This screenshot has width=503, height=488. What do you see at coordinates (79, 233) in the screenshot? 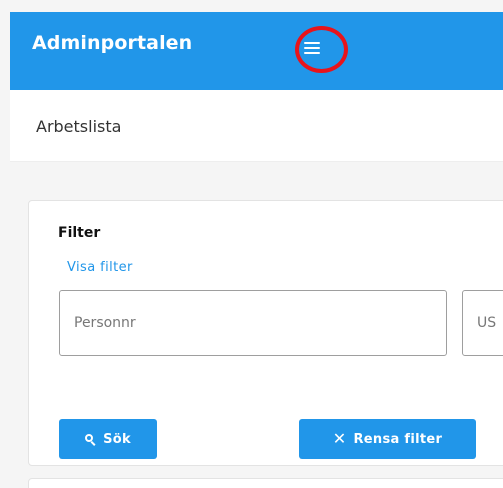
I see `filter-heading: Filter` at bounding box center [79, 233].